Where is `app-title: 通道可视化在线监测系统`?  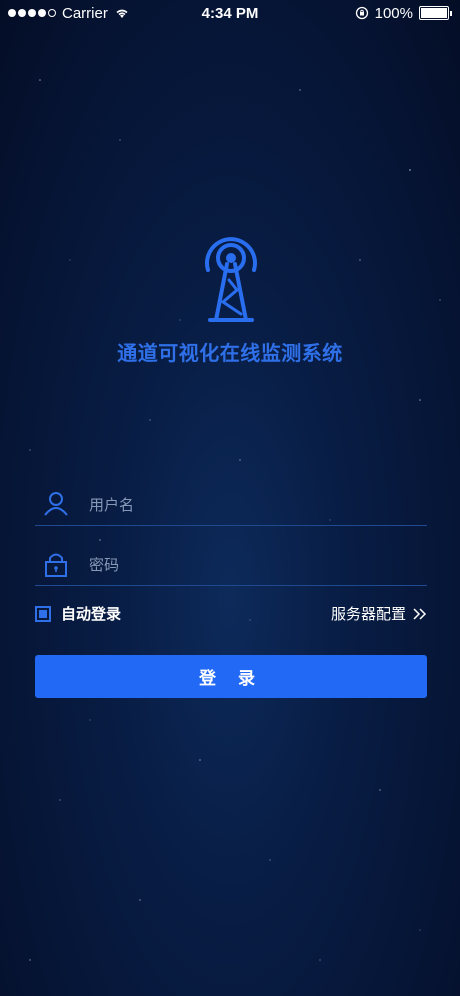 app-title: 通道可视化在线监测系统 is located at coordinates (230, 353).